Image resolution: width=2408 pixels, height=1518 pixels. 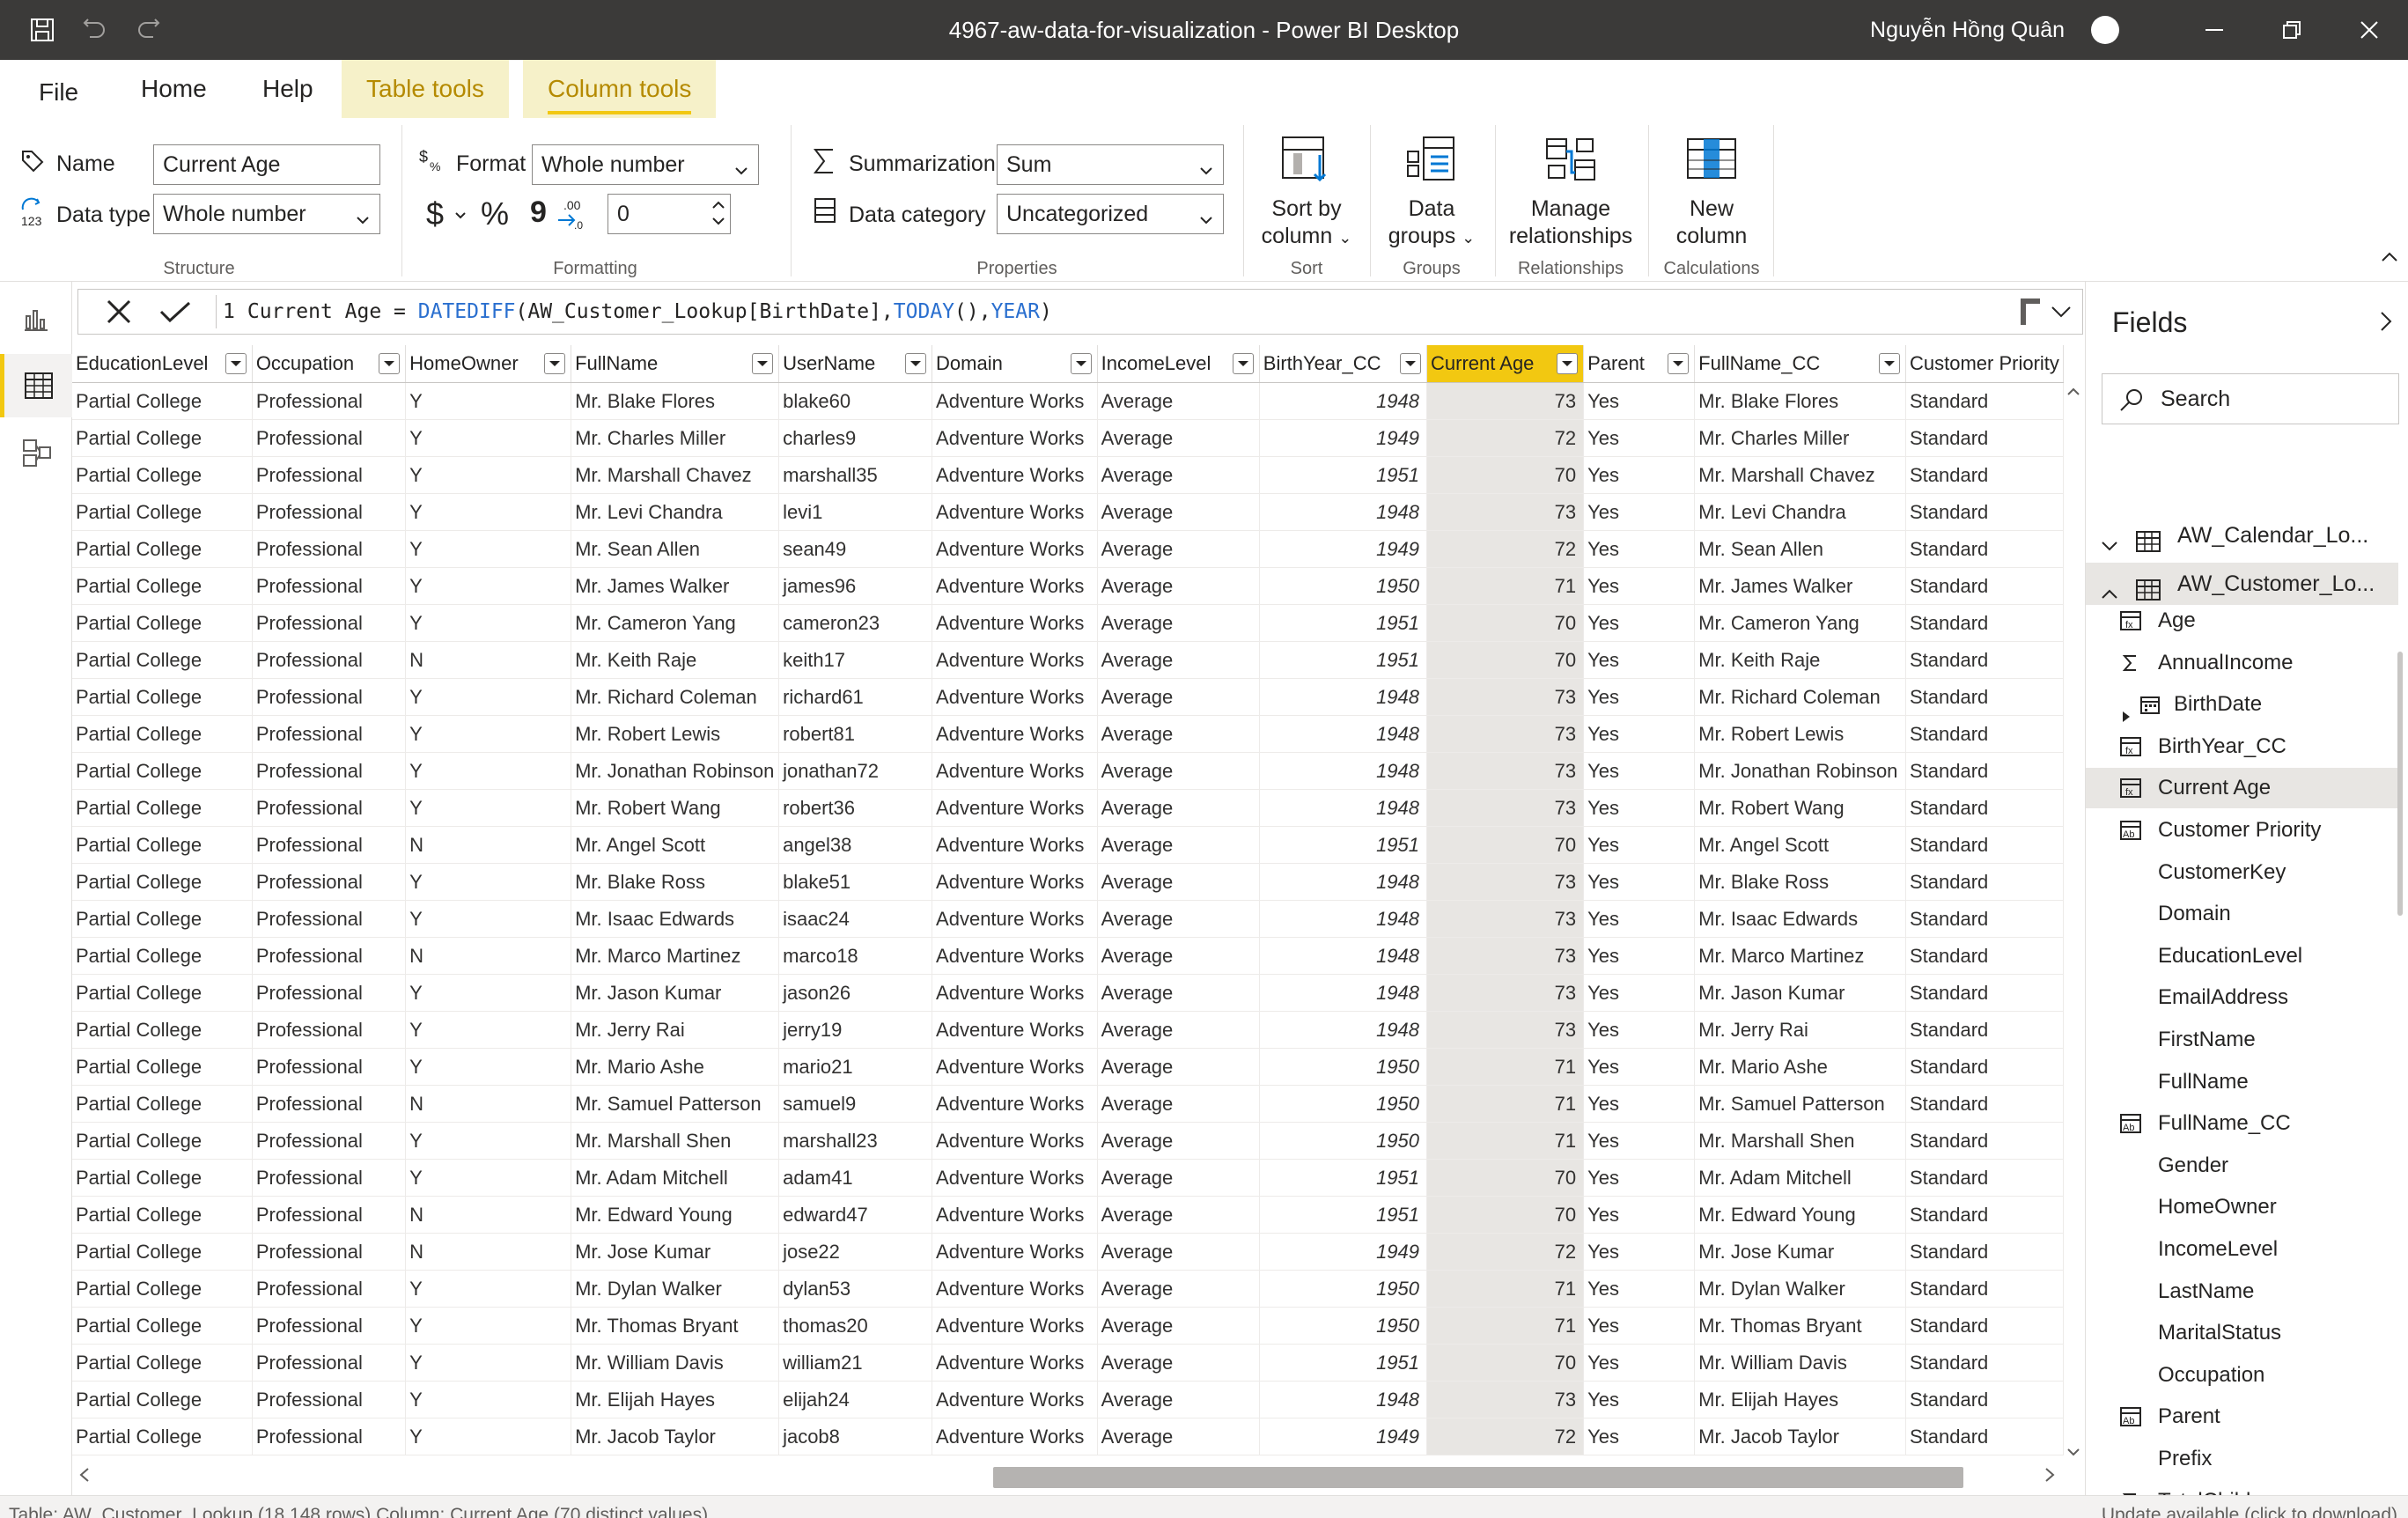 What do you see at coordinates (855, 1178) in the screenshot?
I see `table-cell: adam41` at bounding box center [855, 1178].